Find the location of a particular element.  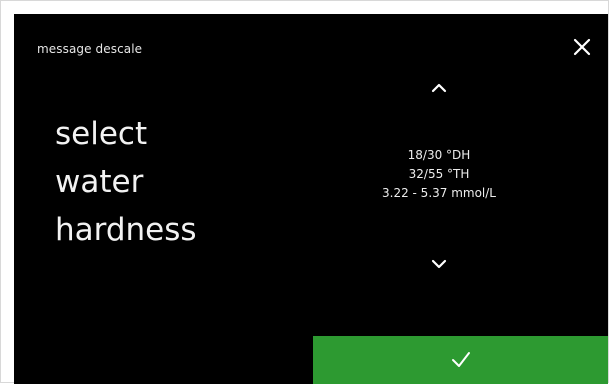

close-icon is located at coordinates (582, 47).